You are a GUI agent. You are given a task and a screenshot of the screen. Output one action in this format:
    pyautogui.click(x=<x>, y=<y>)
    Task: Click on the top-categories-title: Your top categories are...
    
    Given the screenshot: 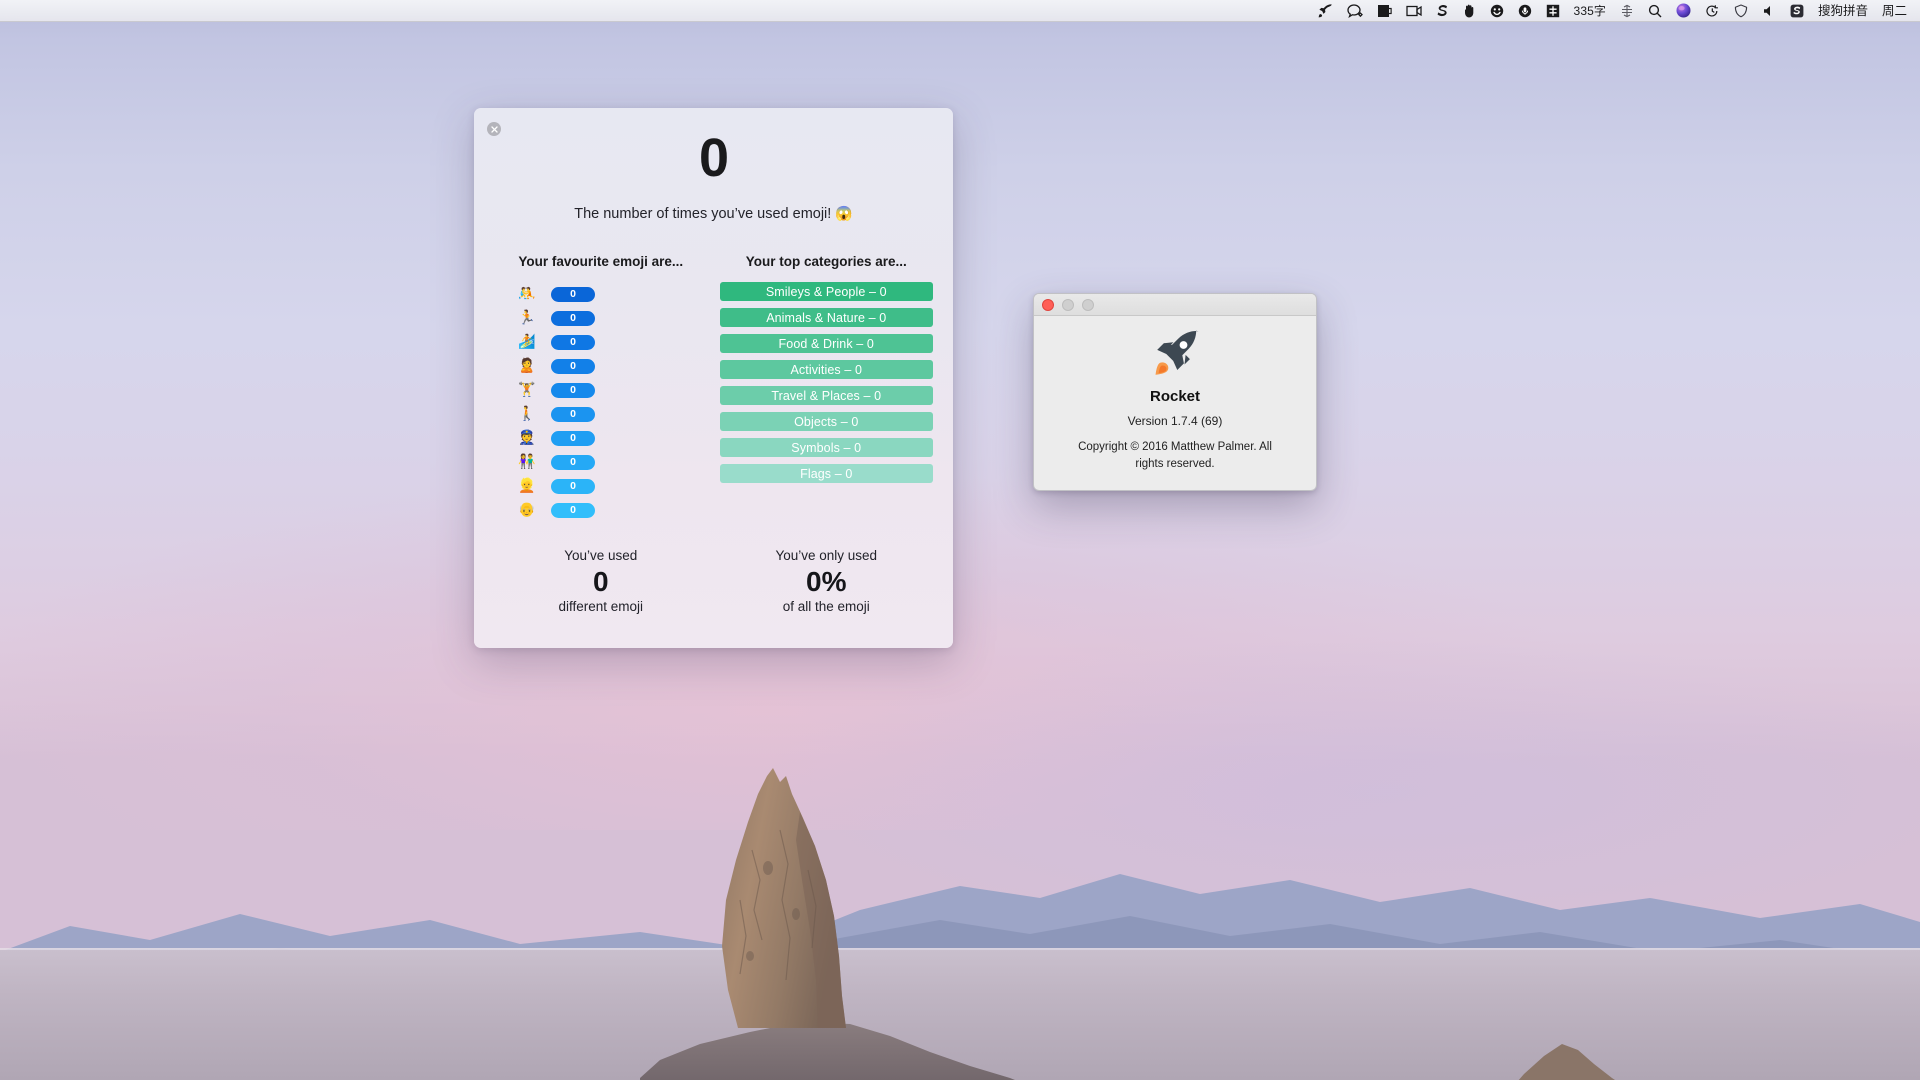 What is the action you would take?
    pyautogui.click(x=826, y=261)
    